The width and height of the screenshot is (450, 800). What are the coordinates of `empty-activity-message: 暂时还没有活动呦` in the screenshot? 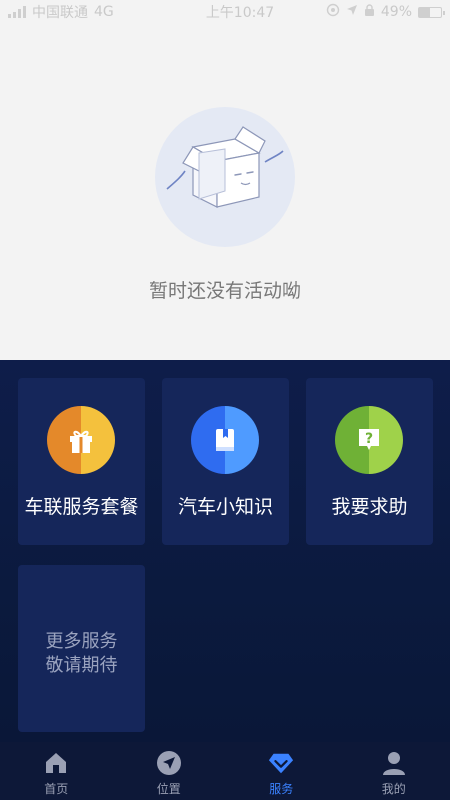 It's located at (224, 291).